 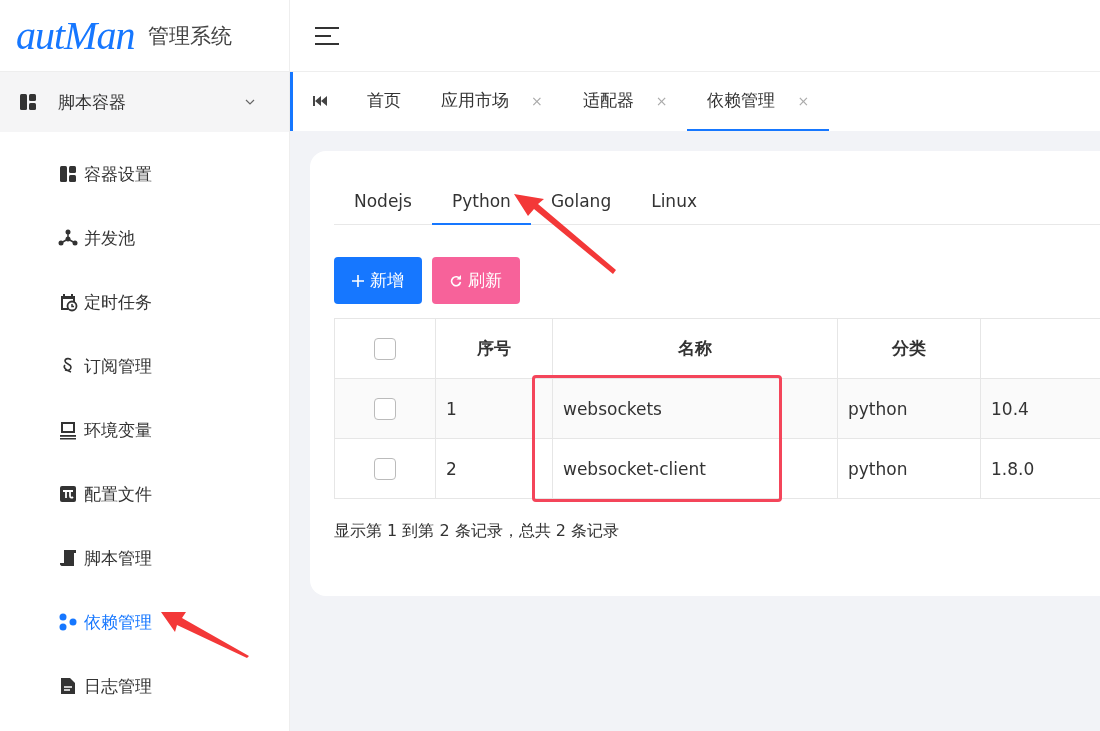 What do you see at coordinates (68, 302) in the screenshot?
I see `calendar-clock-icon` at bounding box center [68, 302].